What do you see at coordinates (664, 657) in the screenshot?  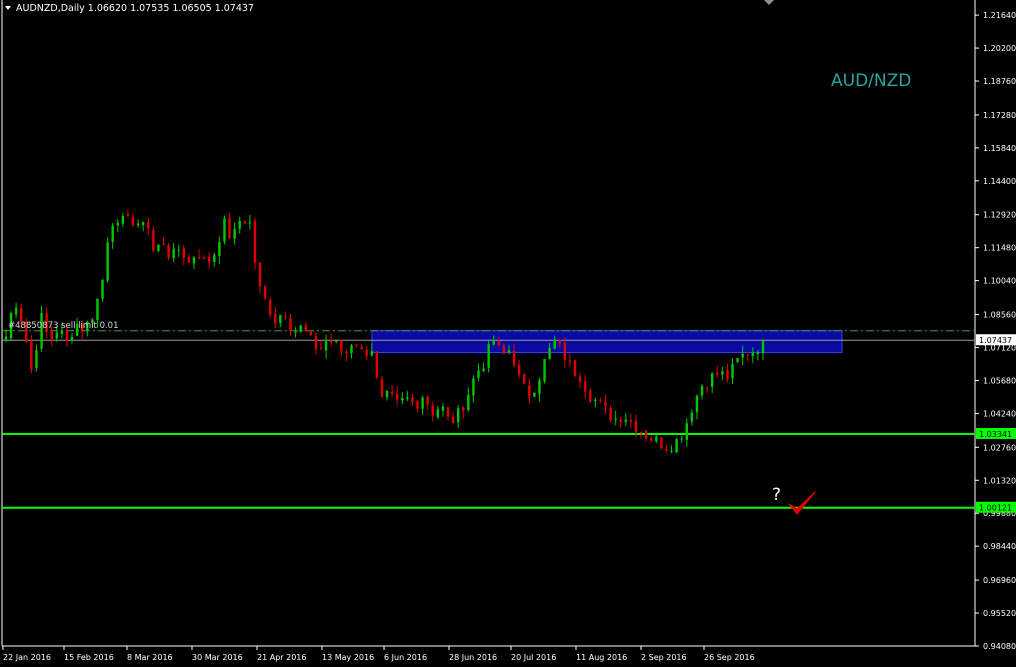 I see `x-tick-label: 2 Sep 2016` at bounding box center [664, 657].